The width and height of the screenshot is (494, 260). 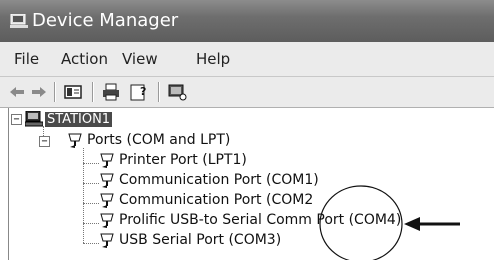 I want to click on tree-group-ports: − Ports (COM and LPT), so click(x=159, y=140).